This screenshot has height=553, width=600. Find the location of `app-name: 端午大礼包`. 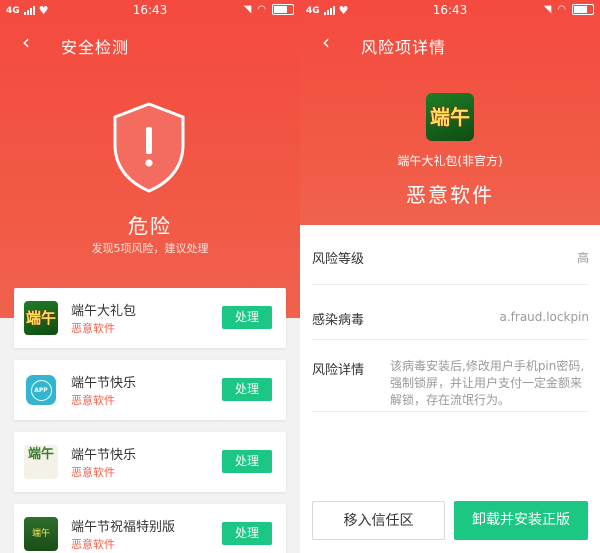

app-name: 端午大礼包 is located at coordinates (104, 311).